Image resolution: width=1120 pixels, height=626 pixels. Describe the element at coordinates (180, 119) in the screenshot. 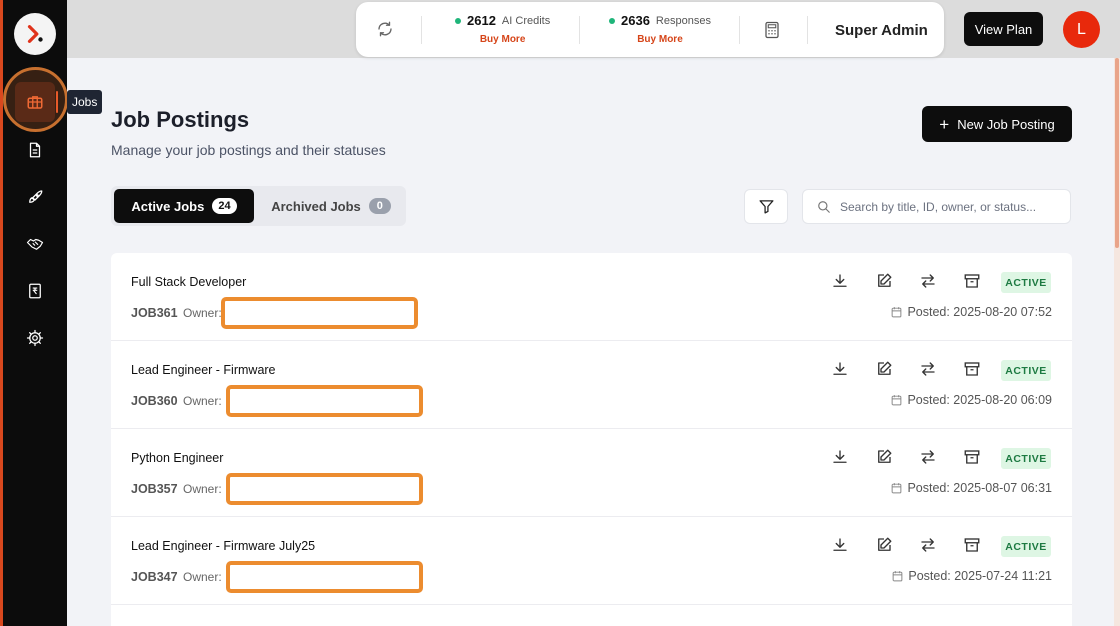

I see `page-title: Job Postings` at that location.